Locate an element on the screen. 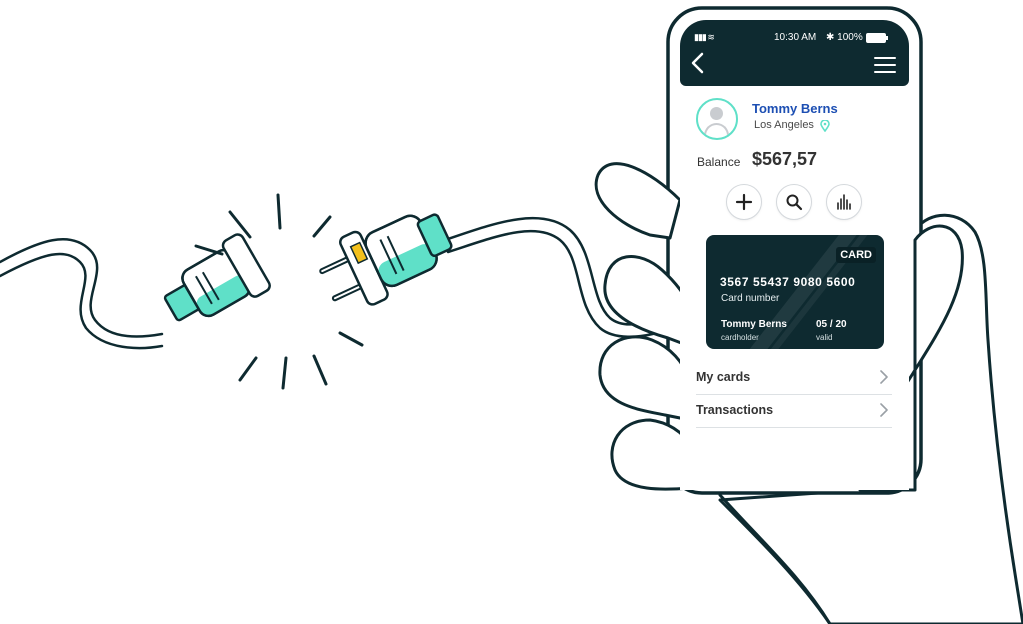 The image size is (1023, 624). plug-icon is located at coordinates (386, 259).